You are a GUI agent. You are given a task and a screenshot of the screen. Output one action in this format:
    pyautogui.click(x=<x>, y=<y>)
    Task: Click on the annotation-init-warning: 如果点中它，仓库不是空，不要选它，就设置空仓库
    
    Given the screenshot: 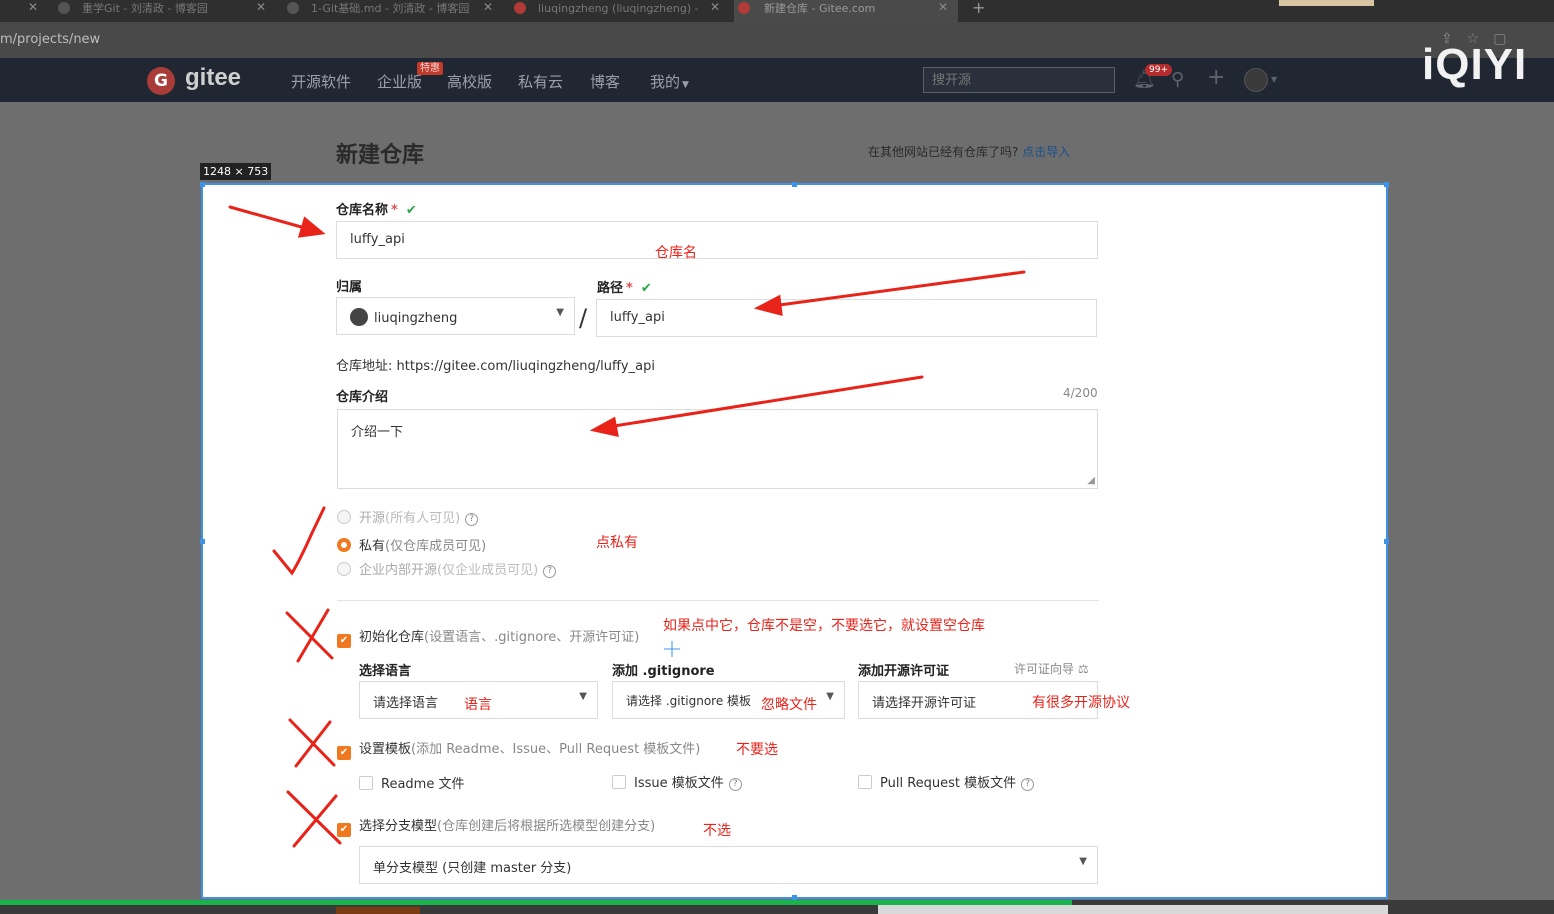 What is the action you would take?
    pyautogui.click(x=824, y=626)
    